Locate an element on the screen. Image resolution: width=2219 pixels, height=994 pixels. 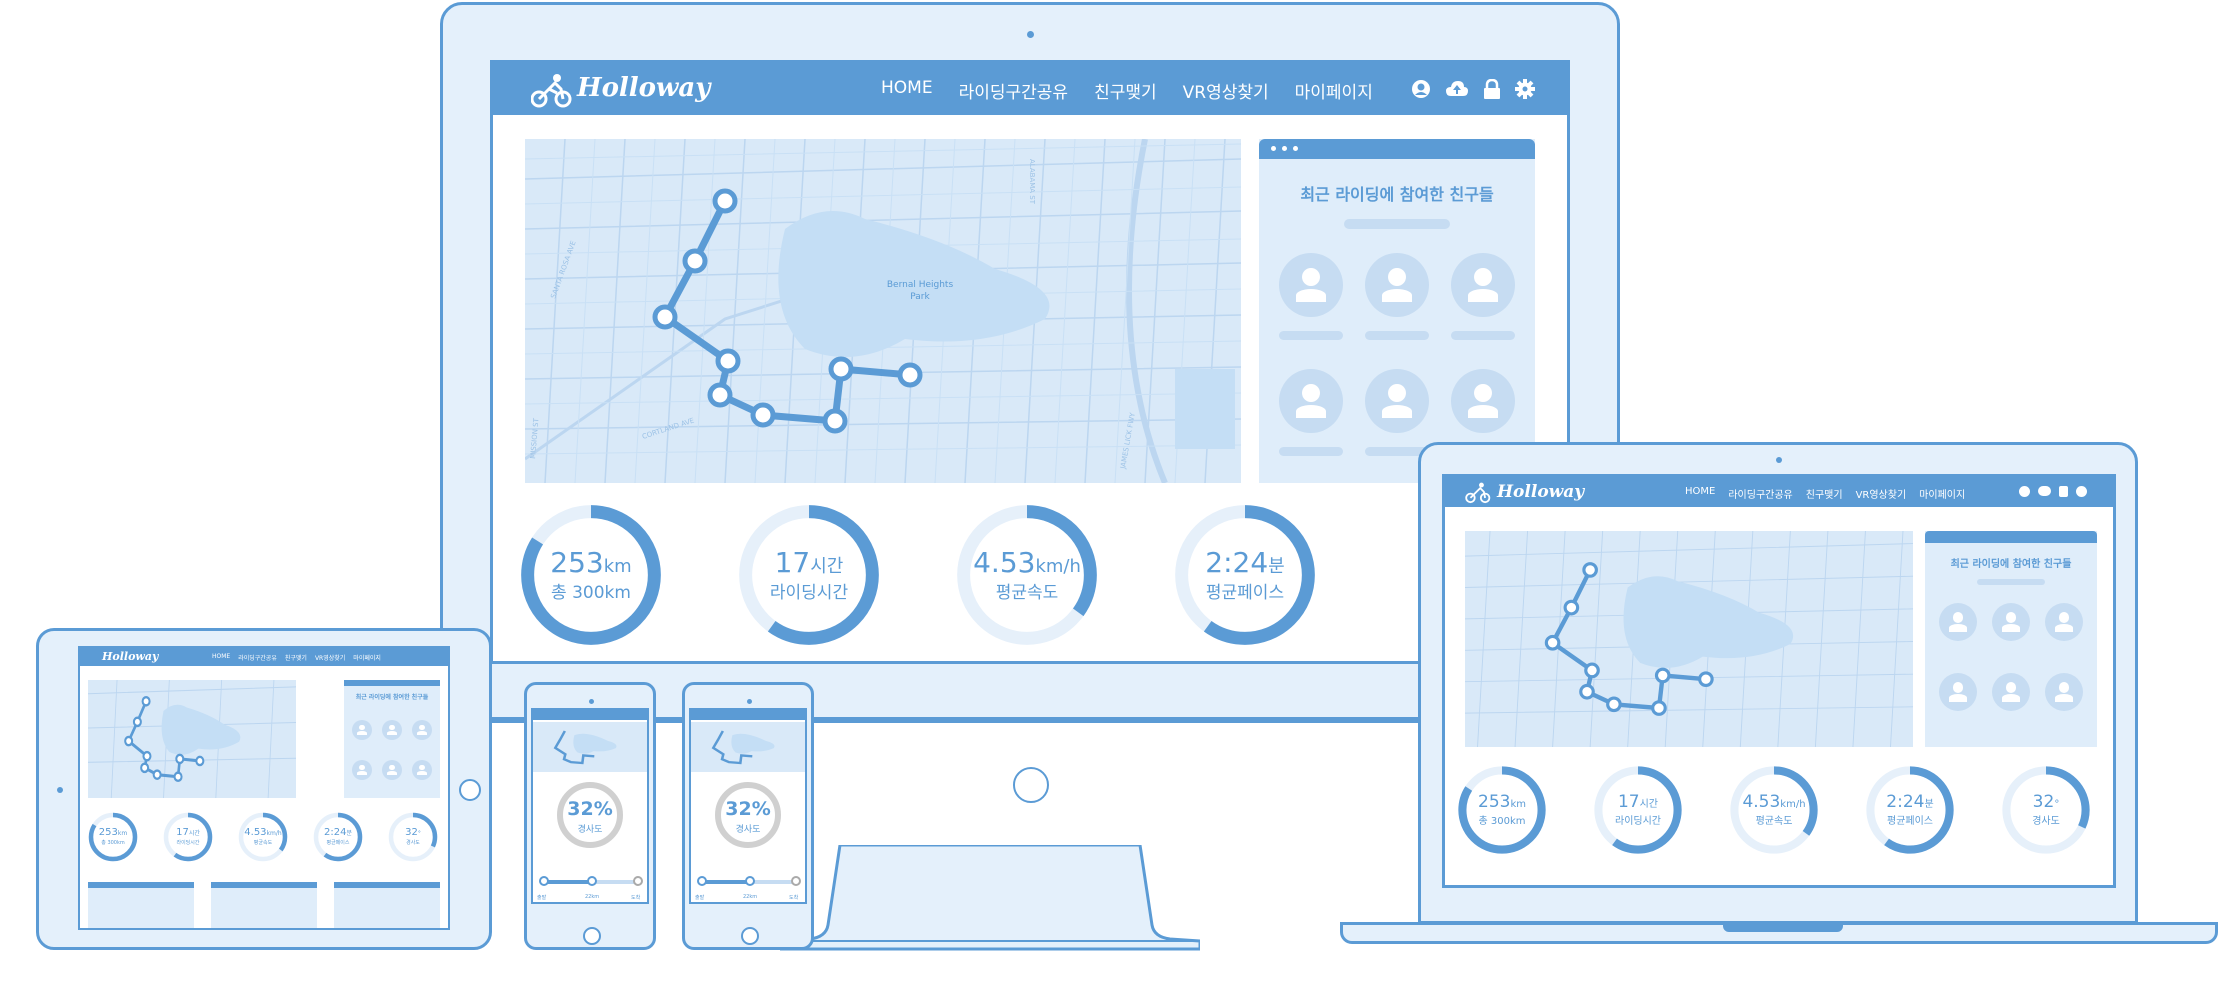
laptop-nav-icons is located at coordinates (2053, 491).